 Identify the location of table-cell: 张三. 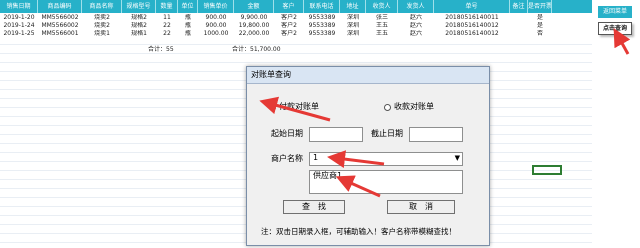
(382, 18).